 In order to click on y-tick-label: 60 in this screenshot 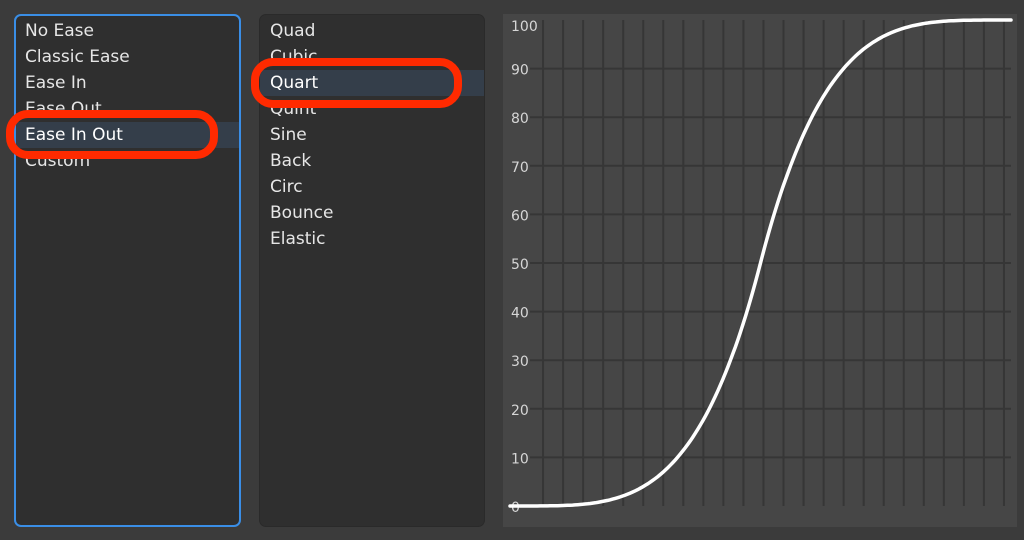, I will do `click(520, 216)`.